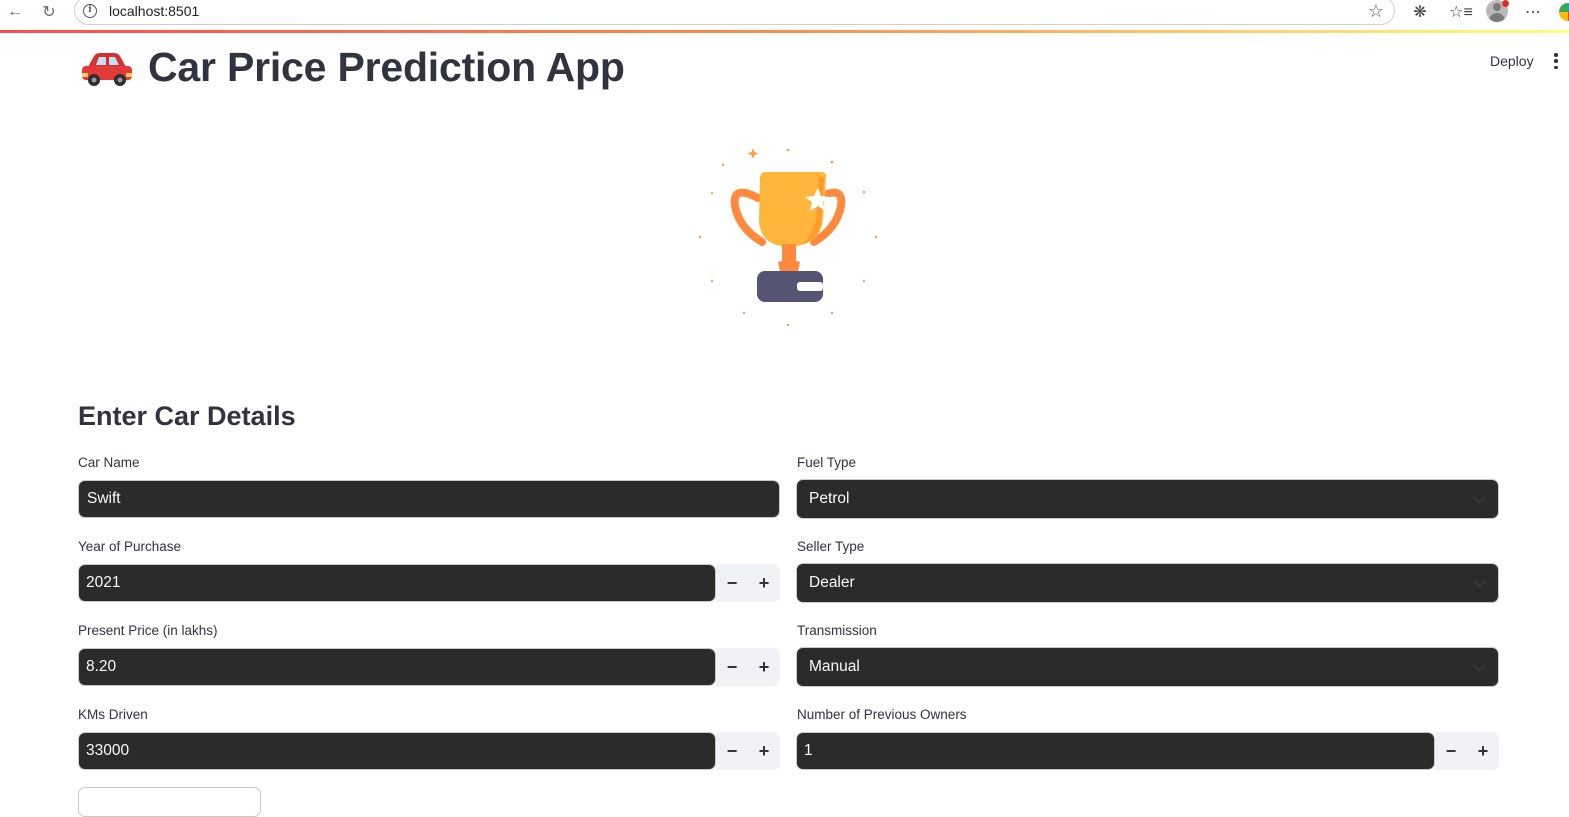  What do you see at coordinates (397, 583) in the screenshot?
I see `year-input: 2021` at bounding box center [397, 583].